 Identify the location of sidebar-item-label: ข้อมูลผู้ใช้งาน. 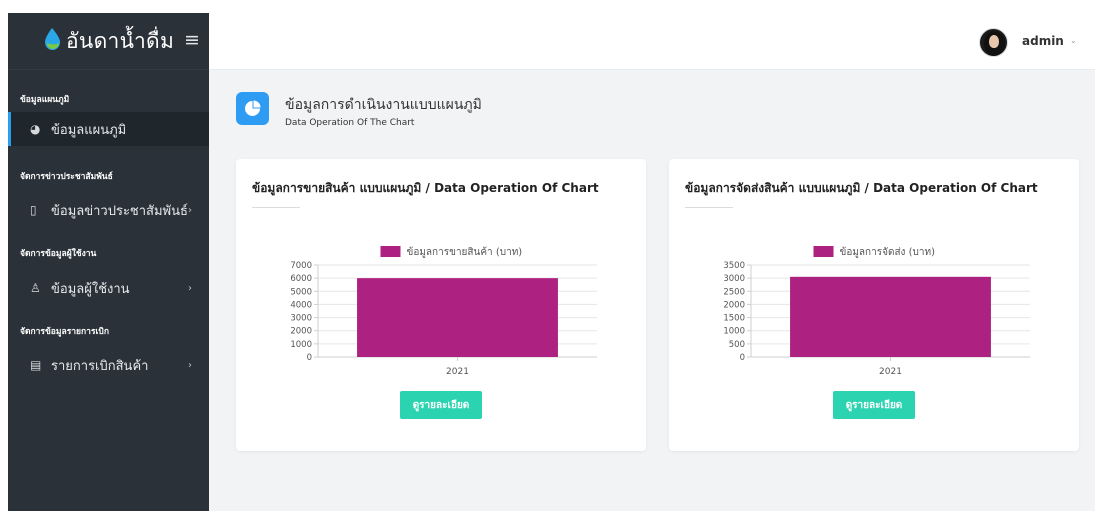
(90, 289).